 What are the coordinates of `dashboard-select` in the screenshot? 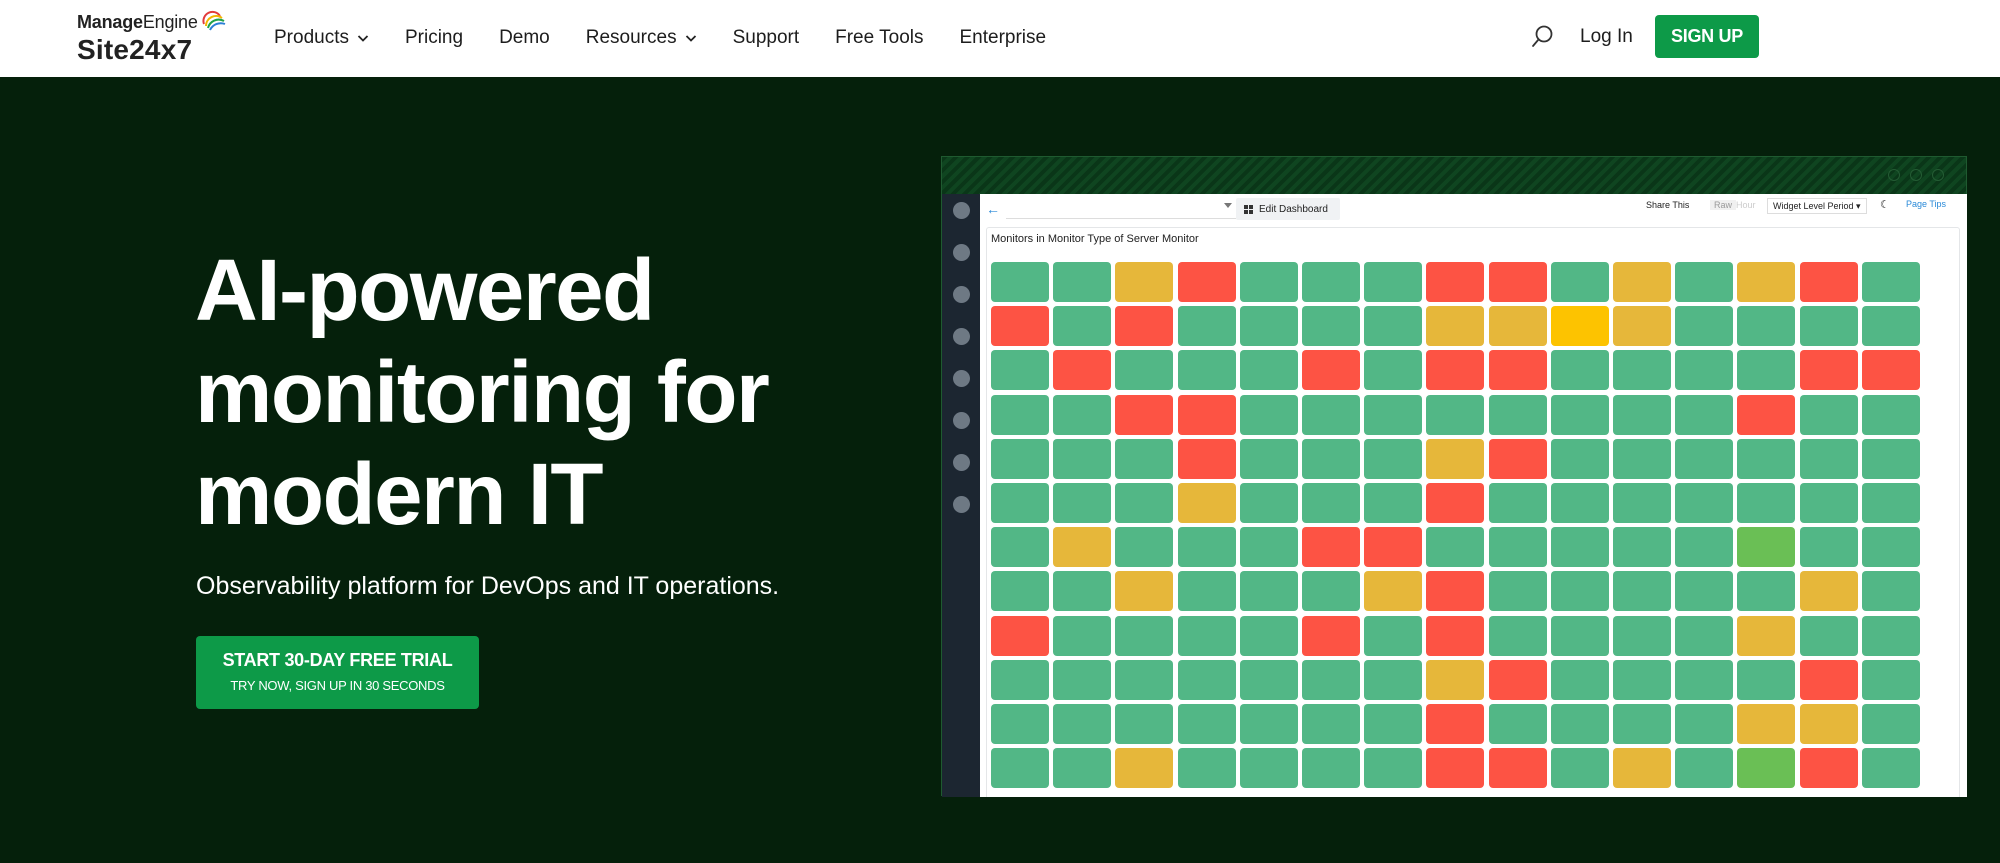 It's located at (1121, 209).